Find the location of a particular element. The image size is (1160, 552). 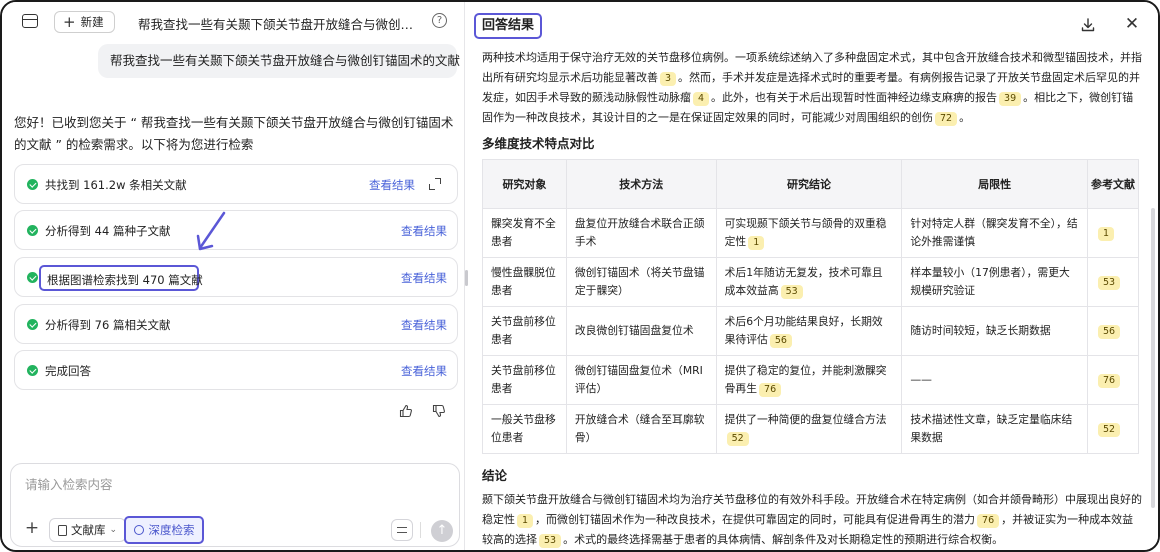

step-text: 完成回答 is located at coordinates (68, 371).